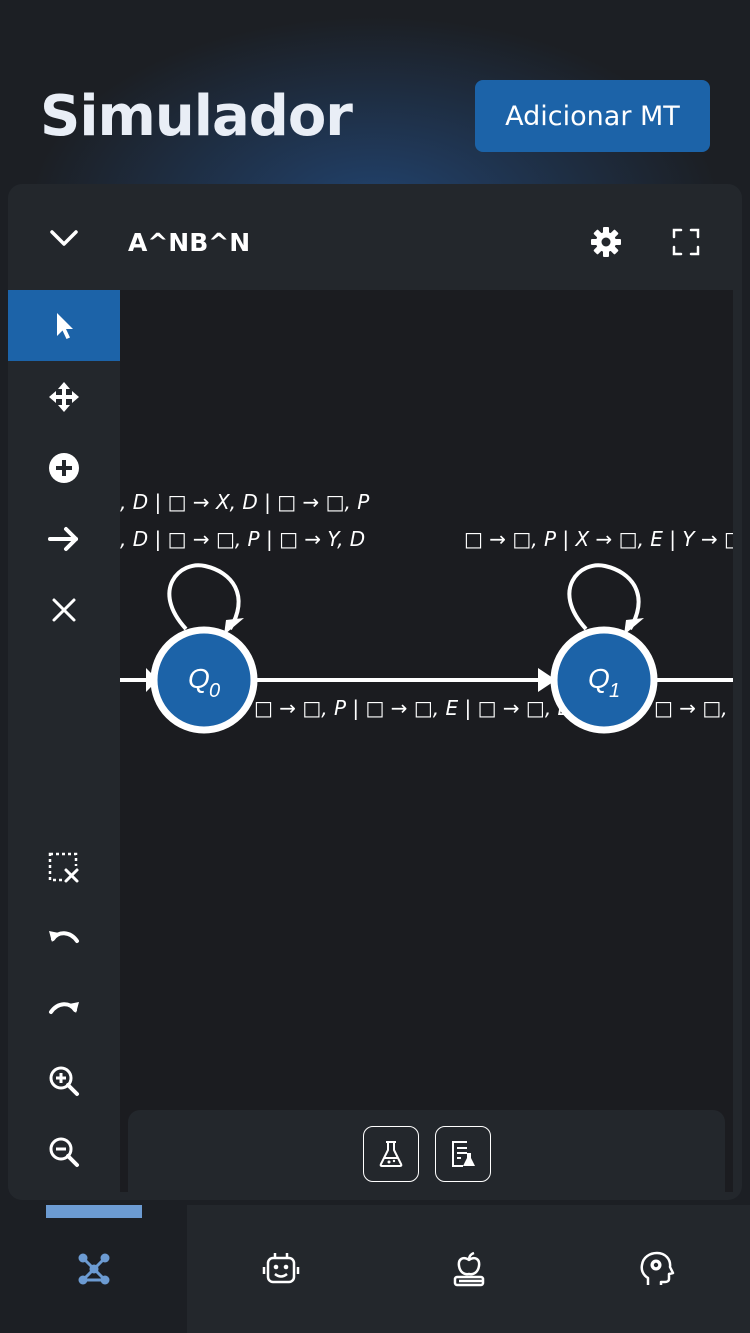  Describe the element at coordinates (412, 708) in the screenshot. I see `edge-q0-q1-label: □ → □, P | □ → □, E | □ → □, E` at that location.